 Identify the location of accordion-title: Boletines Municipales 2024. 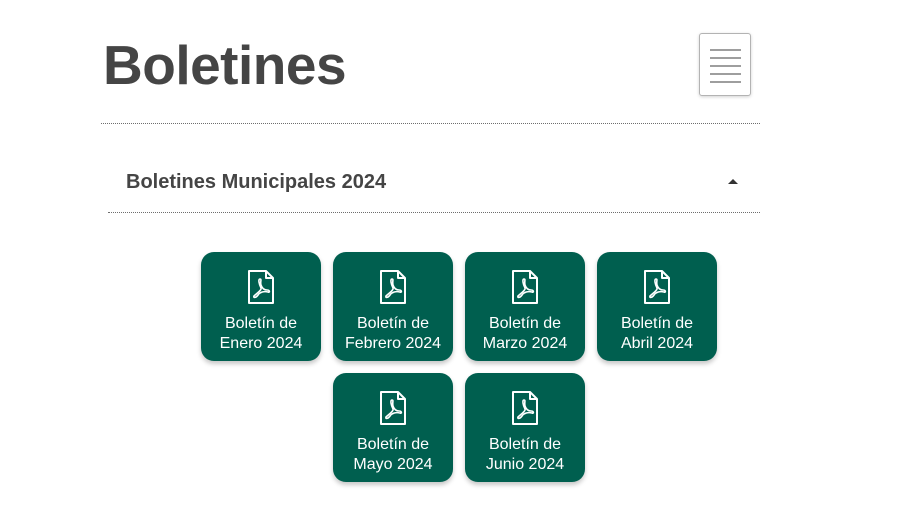
(256, 182).